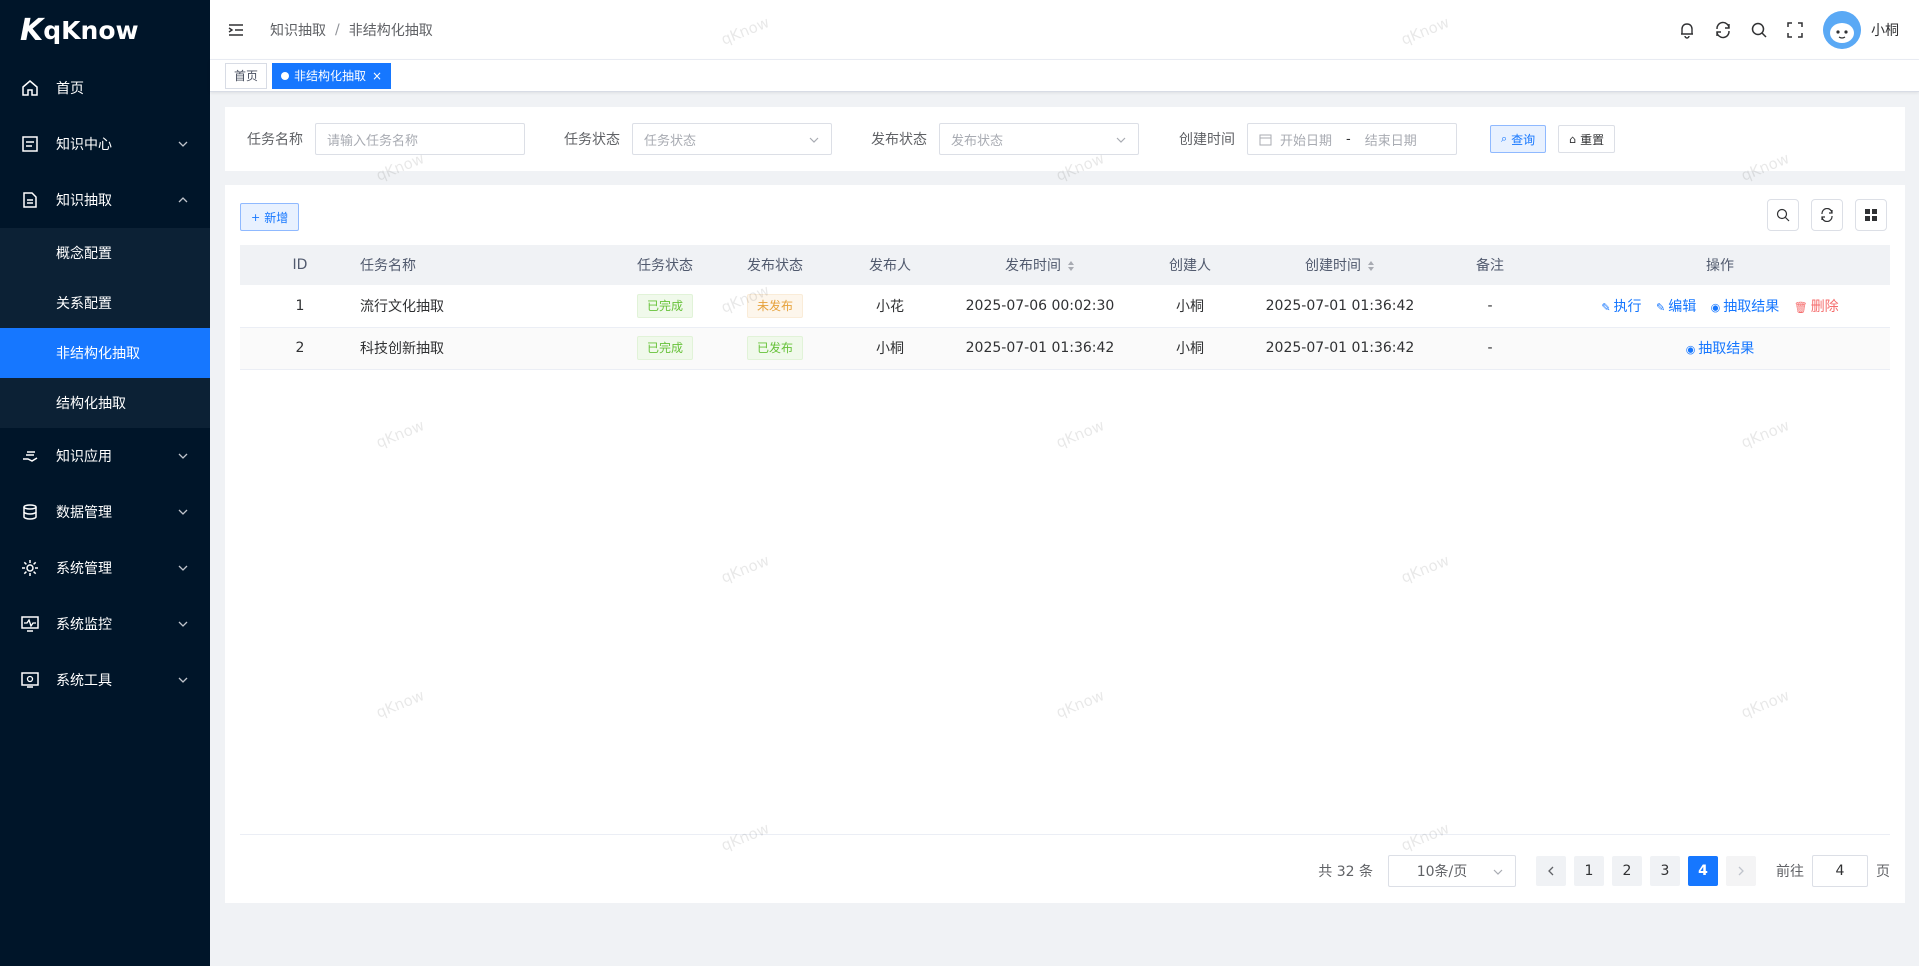 This screenshot has width=1919, height=966. I want to click on created-time-label: 创建时间, so click(1207, 140).